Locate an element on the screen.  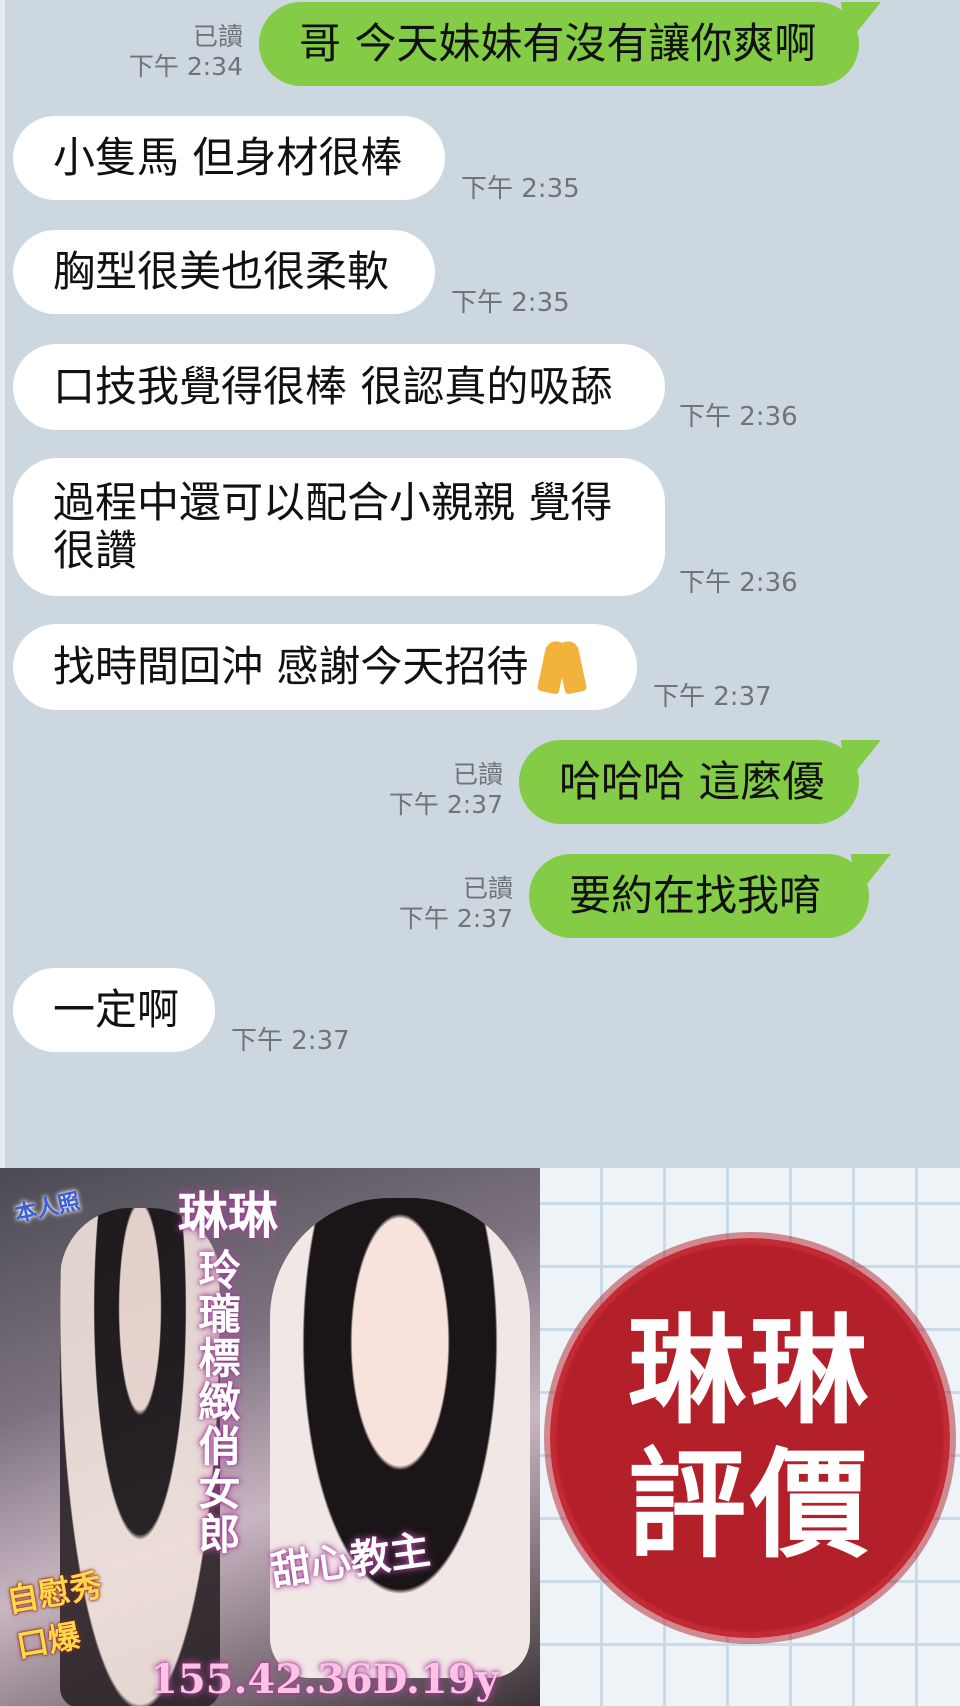
review-stamp-panel: 琳琳 評價 is located at coordinates (750, 1437).